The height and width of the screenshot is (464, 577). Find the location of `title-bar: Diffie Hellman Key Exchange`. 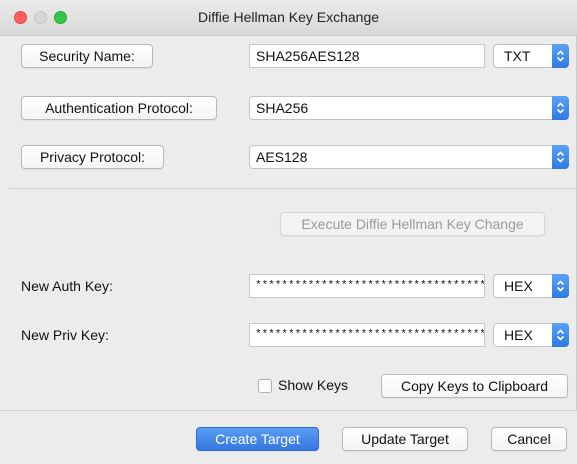

title-bar: Diffie Hellman Key Exchange is located at coordinates (288, 18).